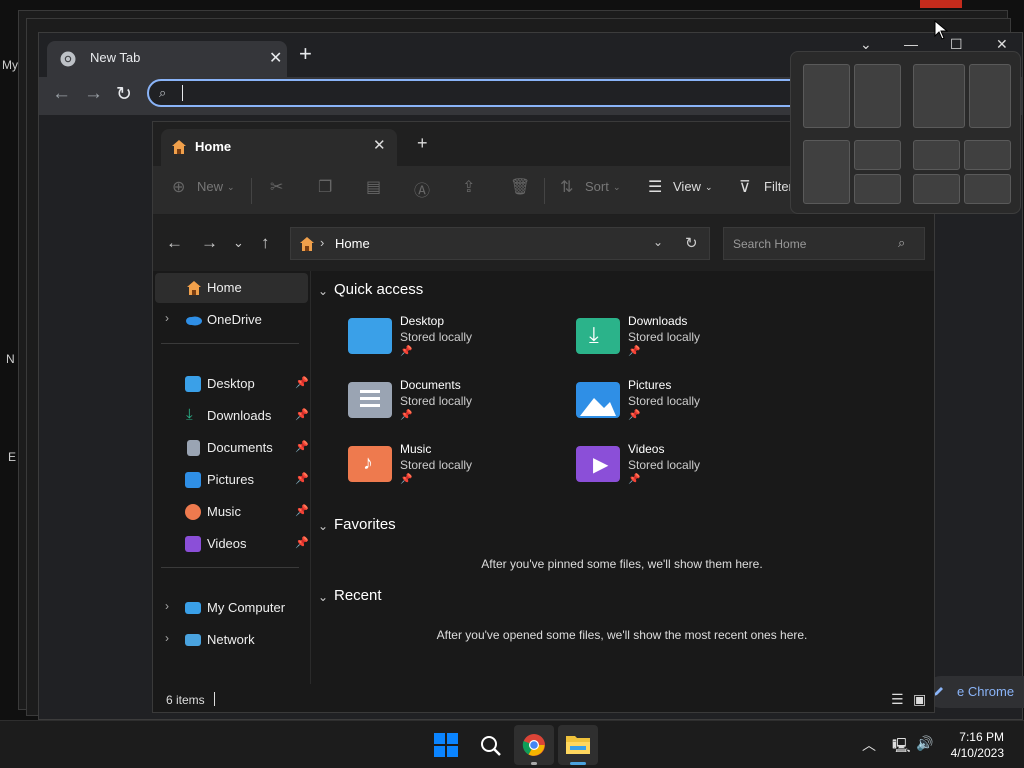 The height and width of the screenshot is (768, 1024). I want to click on share-icon: ⇪, so click(468, 187).